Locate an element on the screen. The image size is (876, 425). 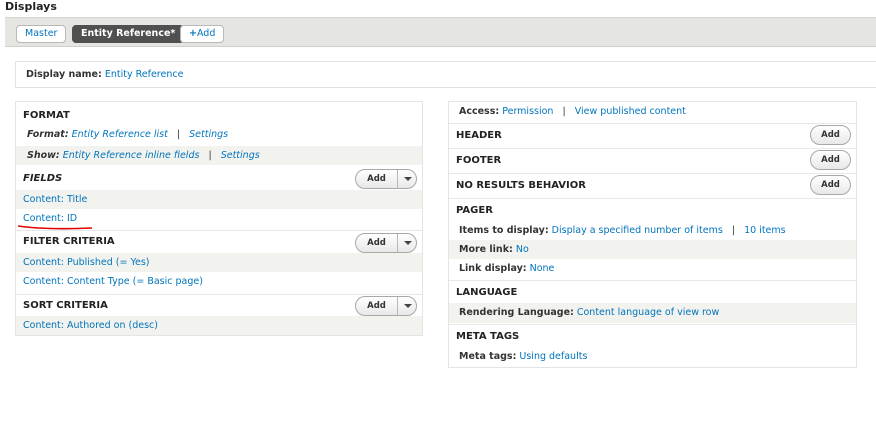
add-display-button: +Add is located at coordinates (202, 34).